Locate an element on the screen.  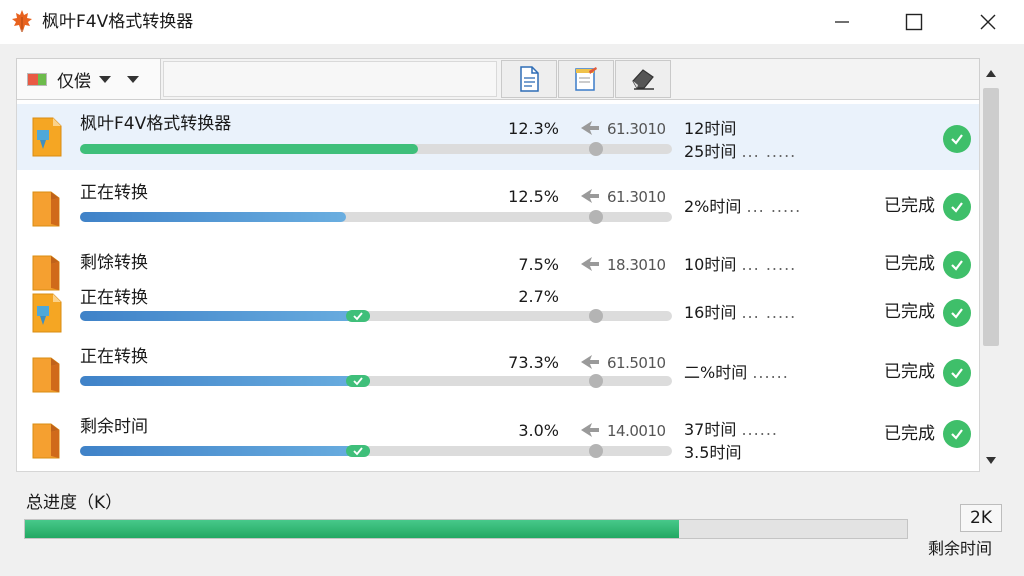
speed-text: 14.0010 is located at coordinates (636, 431).